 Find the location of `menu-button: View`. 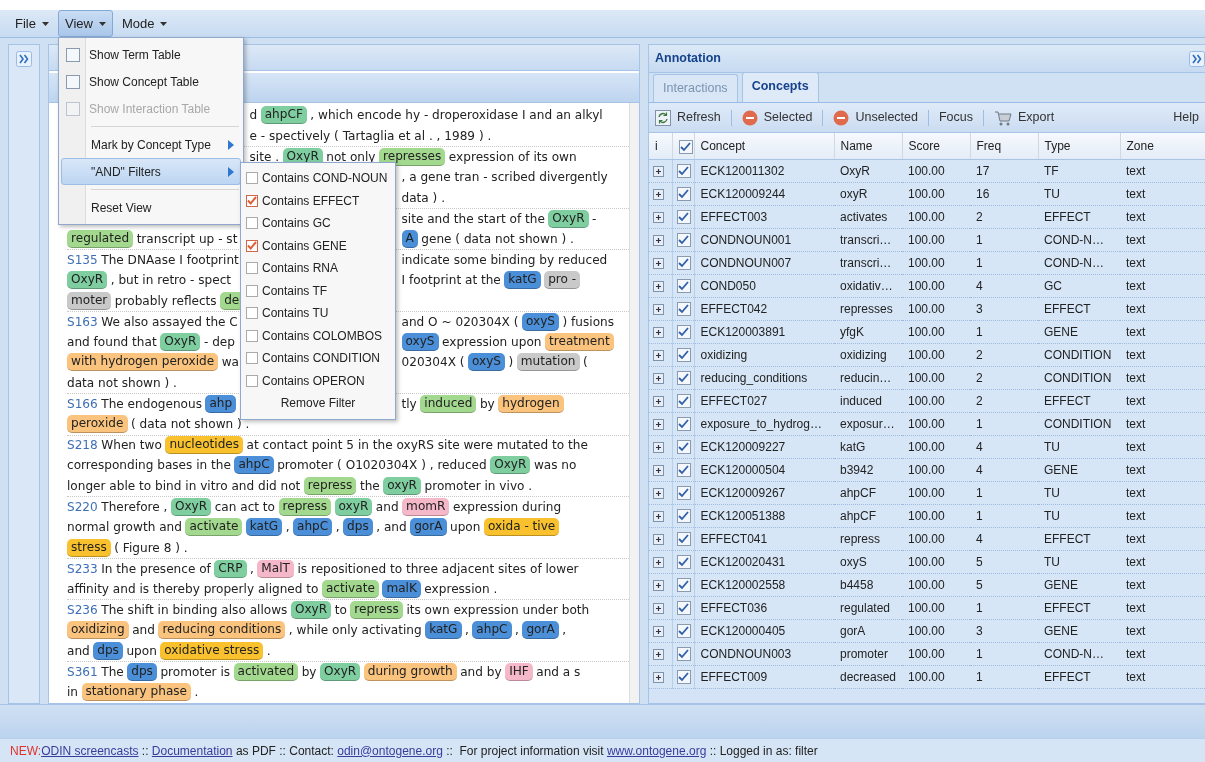

menu-button: View is located at coordinates (85, 23).